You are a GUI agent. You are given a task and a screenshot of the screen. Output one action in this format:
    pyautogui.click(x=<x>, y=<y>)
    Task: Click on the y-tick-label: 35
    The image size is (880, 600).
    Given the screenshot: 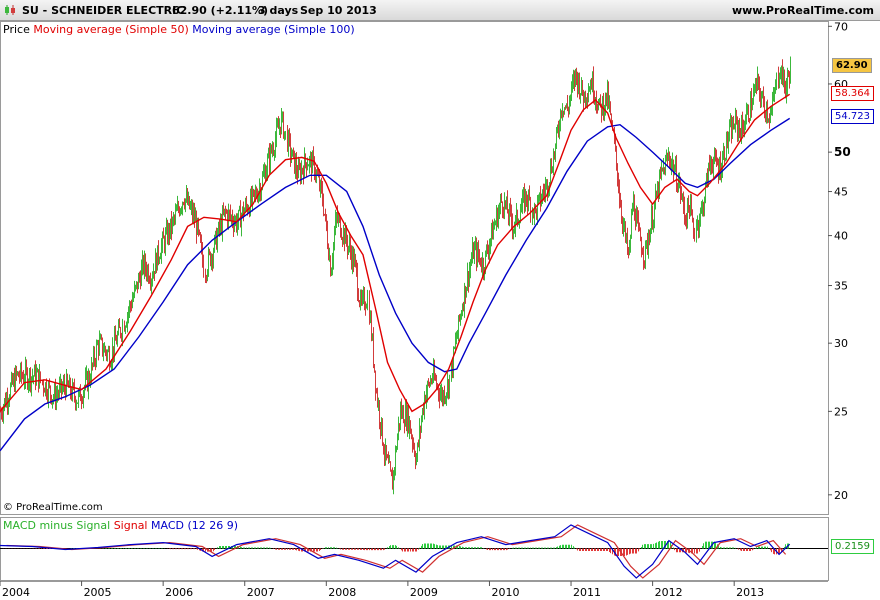 What is the action you would take?
    pyautogui.click(x=841, y=286)
    